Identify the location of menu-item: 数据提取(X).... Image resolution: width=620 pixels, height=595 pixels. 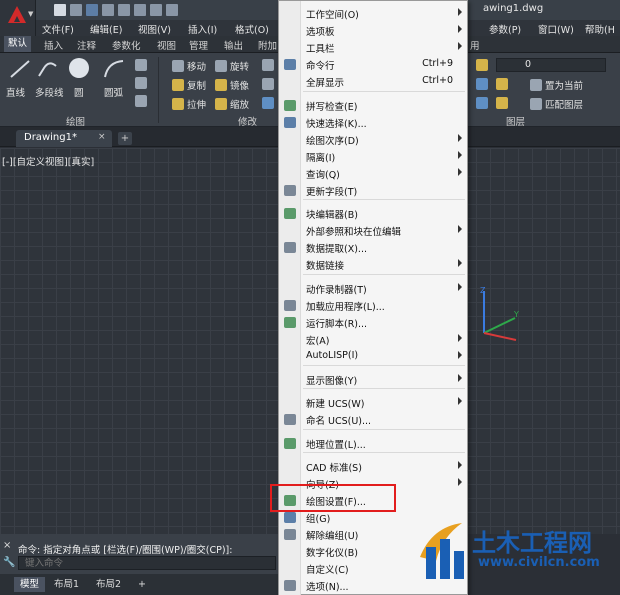
(373, 247).